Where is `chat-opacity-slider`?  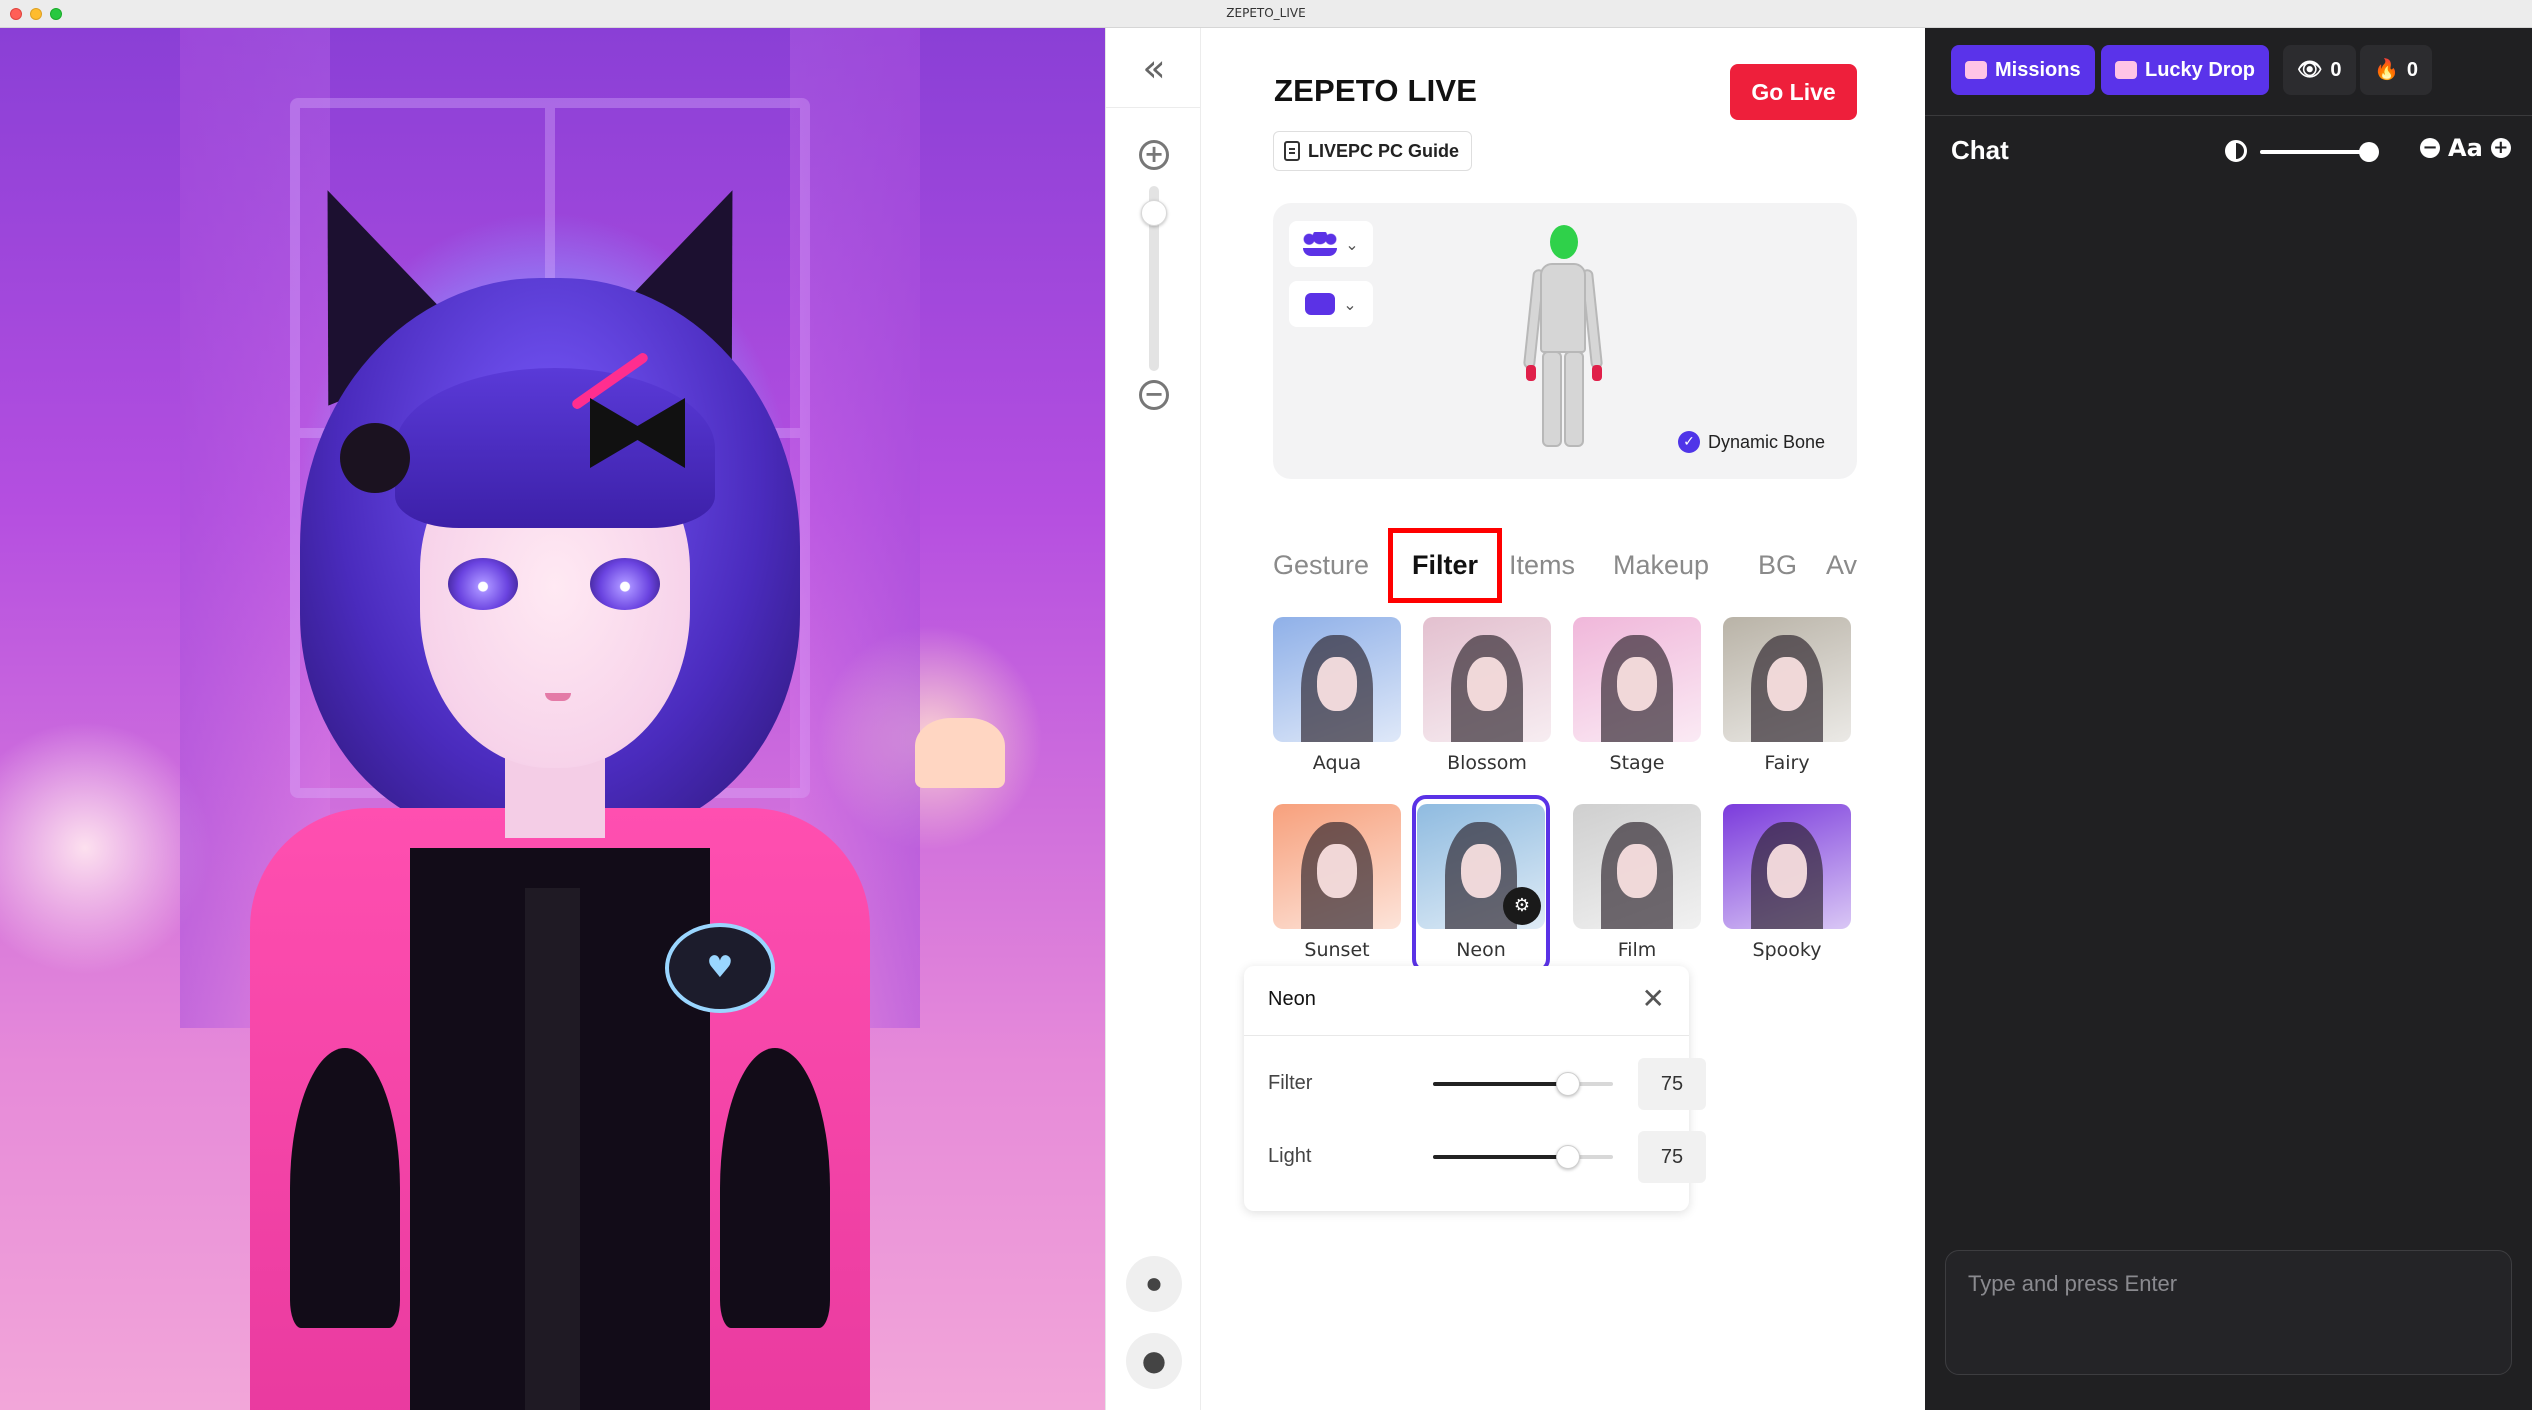
chat-opacity-slider is located at coordinates (2320, 152).